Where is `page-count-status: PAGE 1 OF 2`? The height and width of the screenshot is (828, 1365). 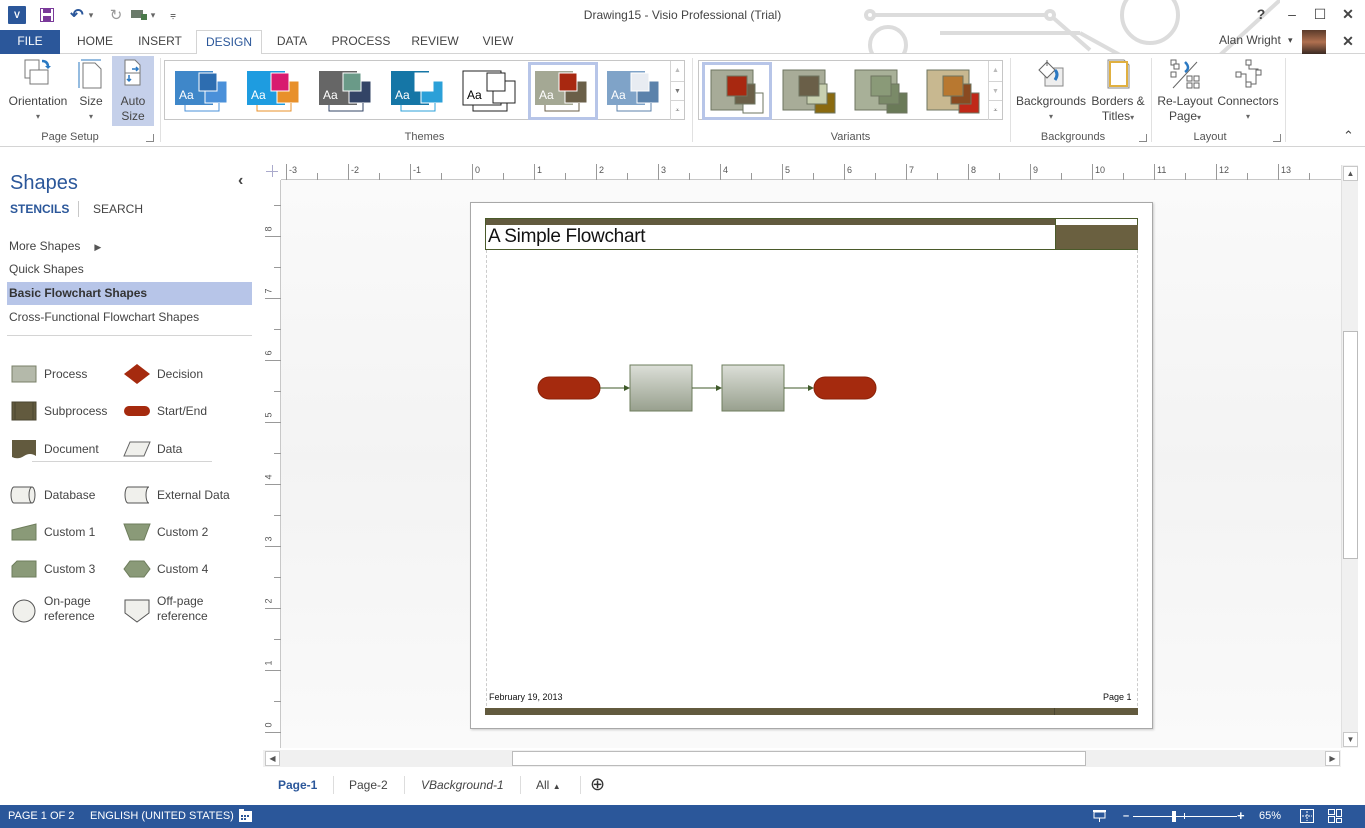 page-count-status: PAGE 1 OF 2 is located at coordinates (41, 816).